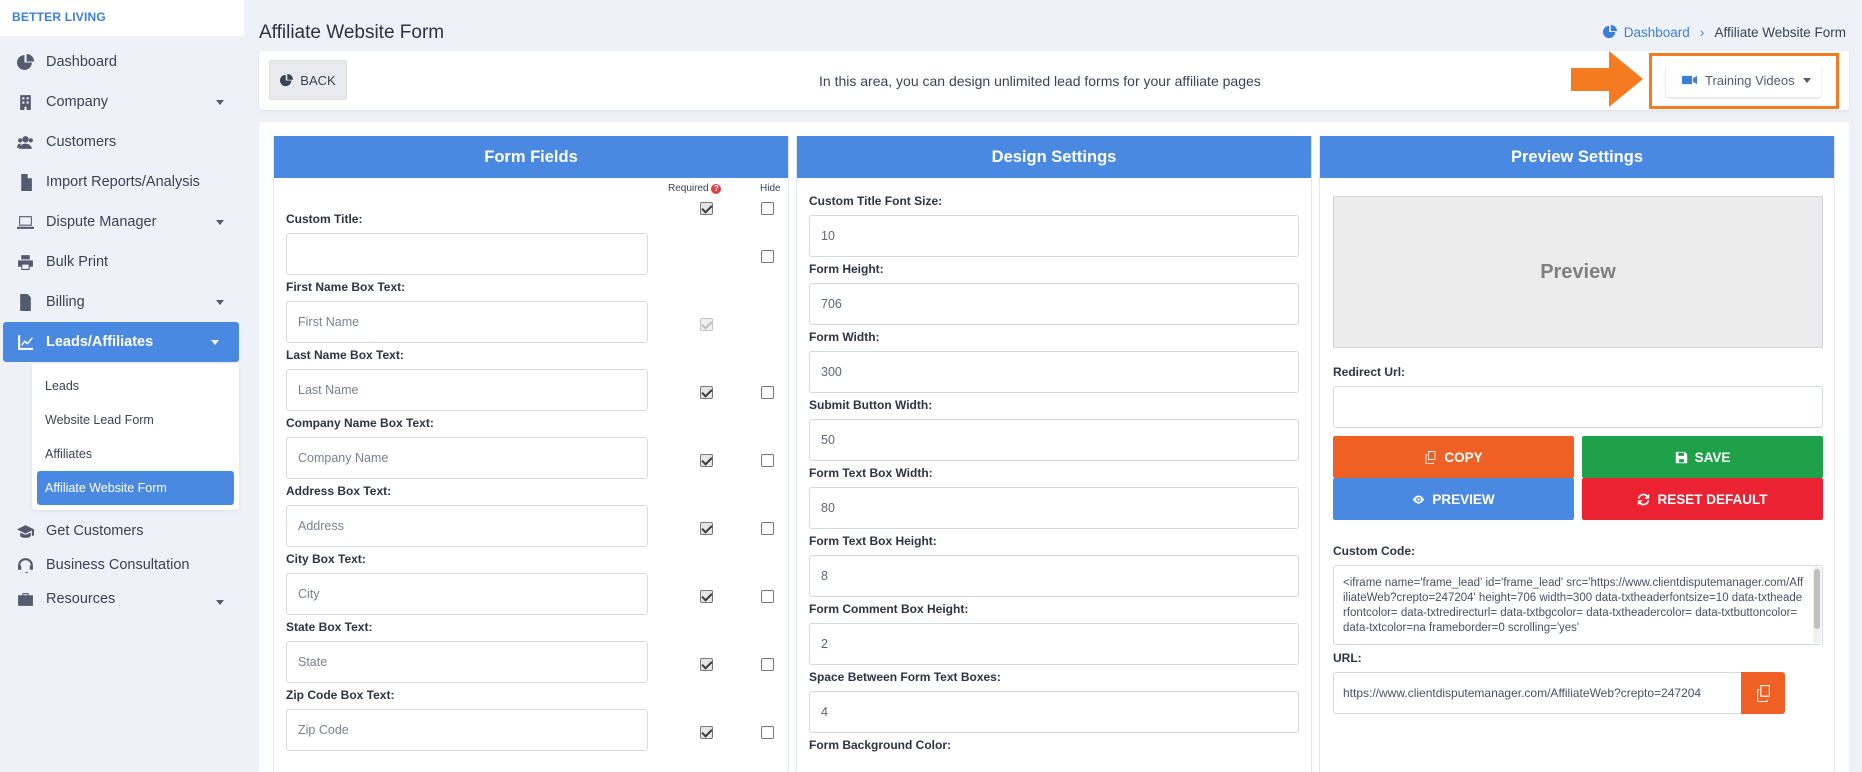  What do you see at coordinates (1453, 457) in the screenshot?
I see `copy-button: COPY` at bounding box center [1453, 457].